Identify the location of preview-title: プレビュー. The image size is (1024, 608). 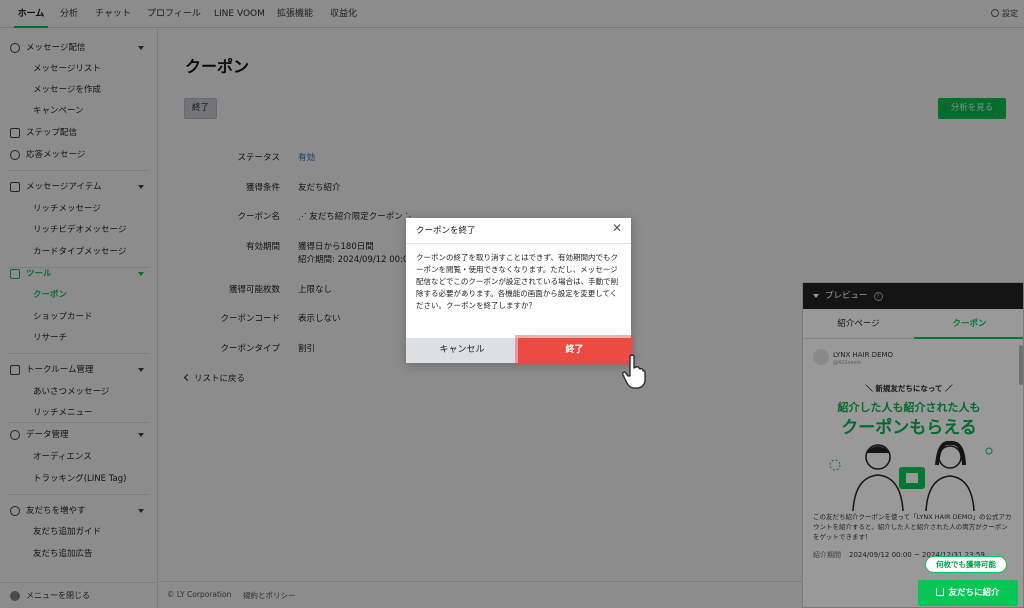
(846, 296).